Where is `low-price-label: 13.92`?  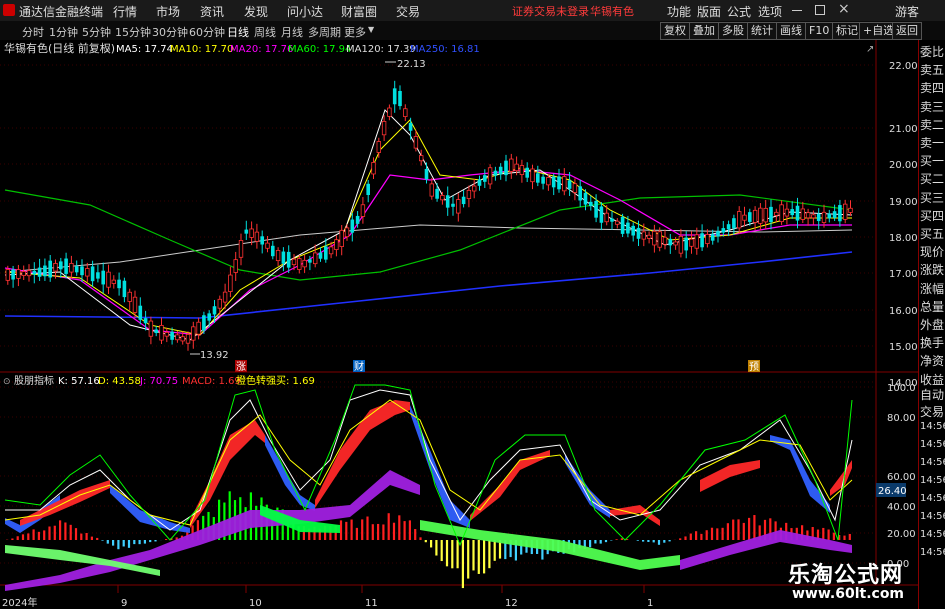
low-price-label: 13.92 is located at coordinates (214, 355).